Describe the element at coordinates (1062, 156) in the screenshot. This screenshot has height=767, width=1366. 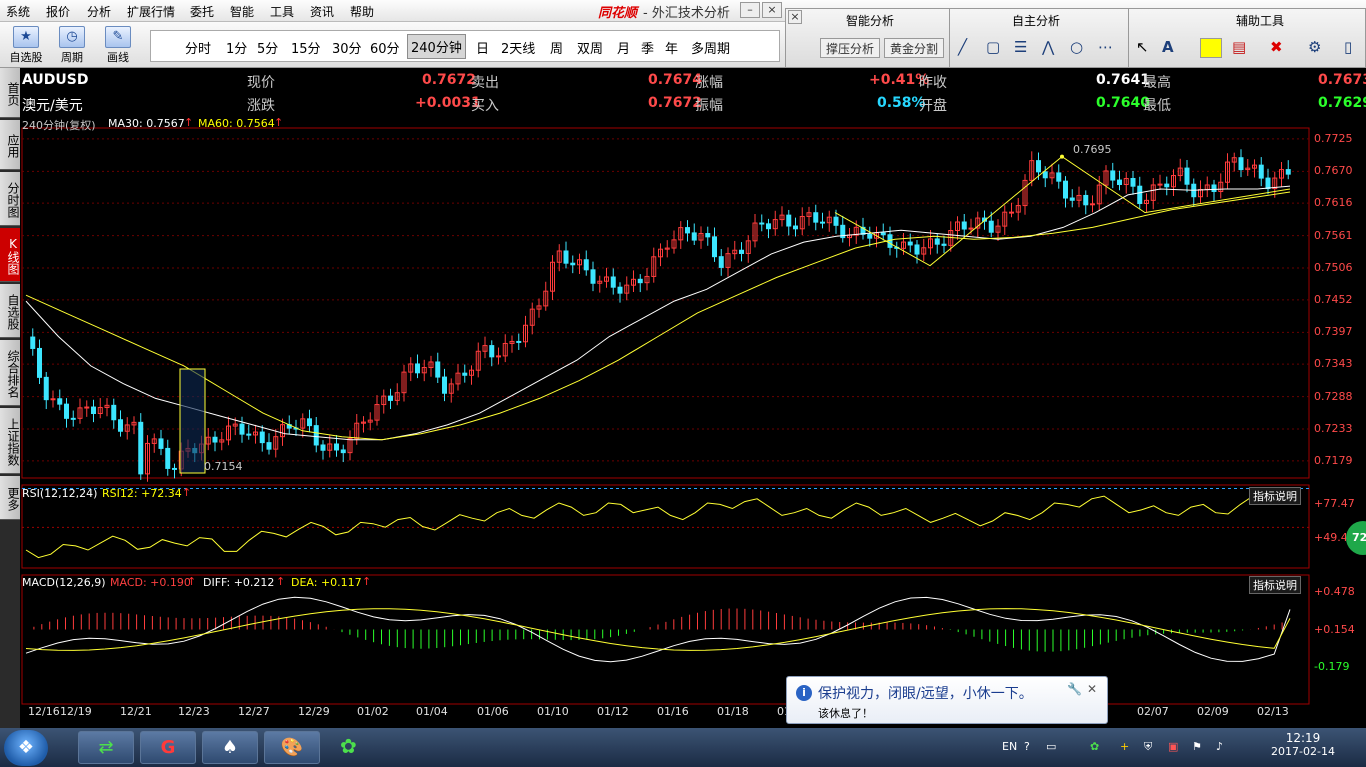
I see `high-marker` at that location.